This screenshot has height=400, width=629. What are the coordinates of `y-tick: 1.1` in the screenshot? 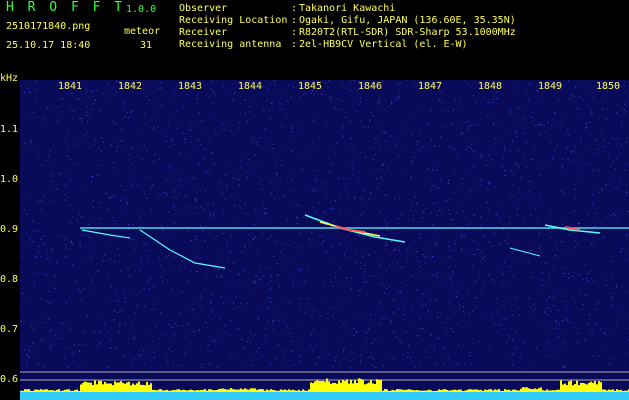 It's located at (9, 129).